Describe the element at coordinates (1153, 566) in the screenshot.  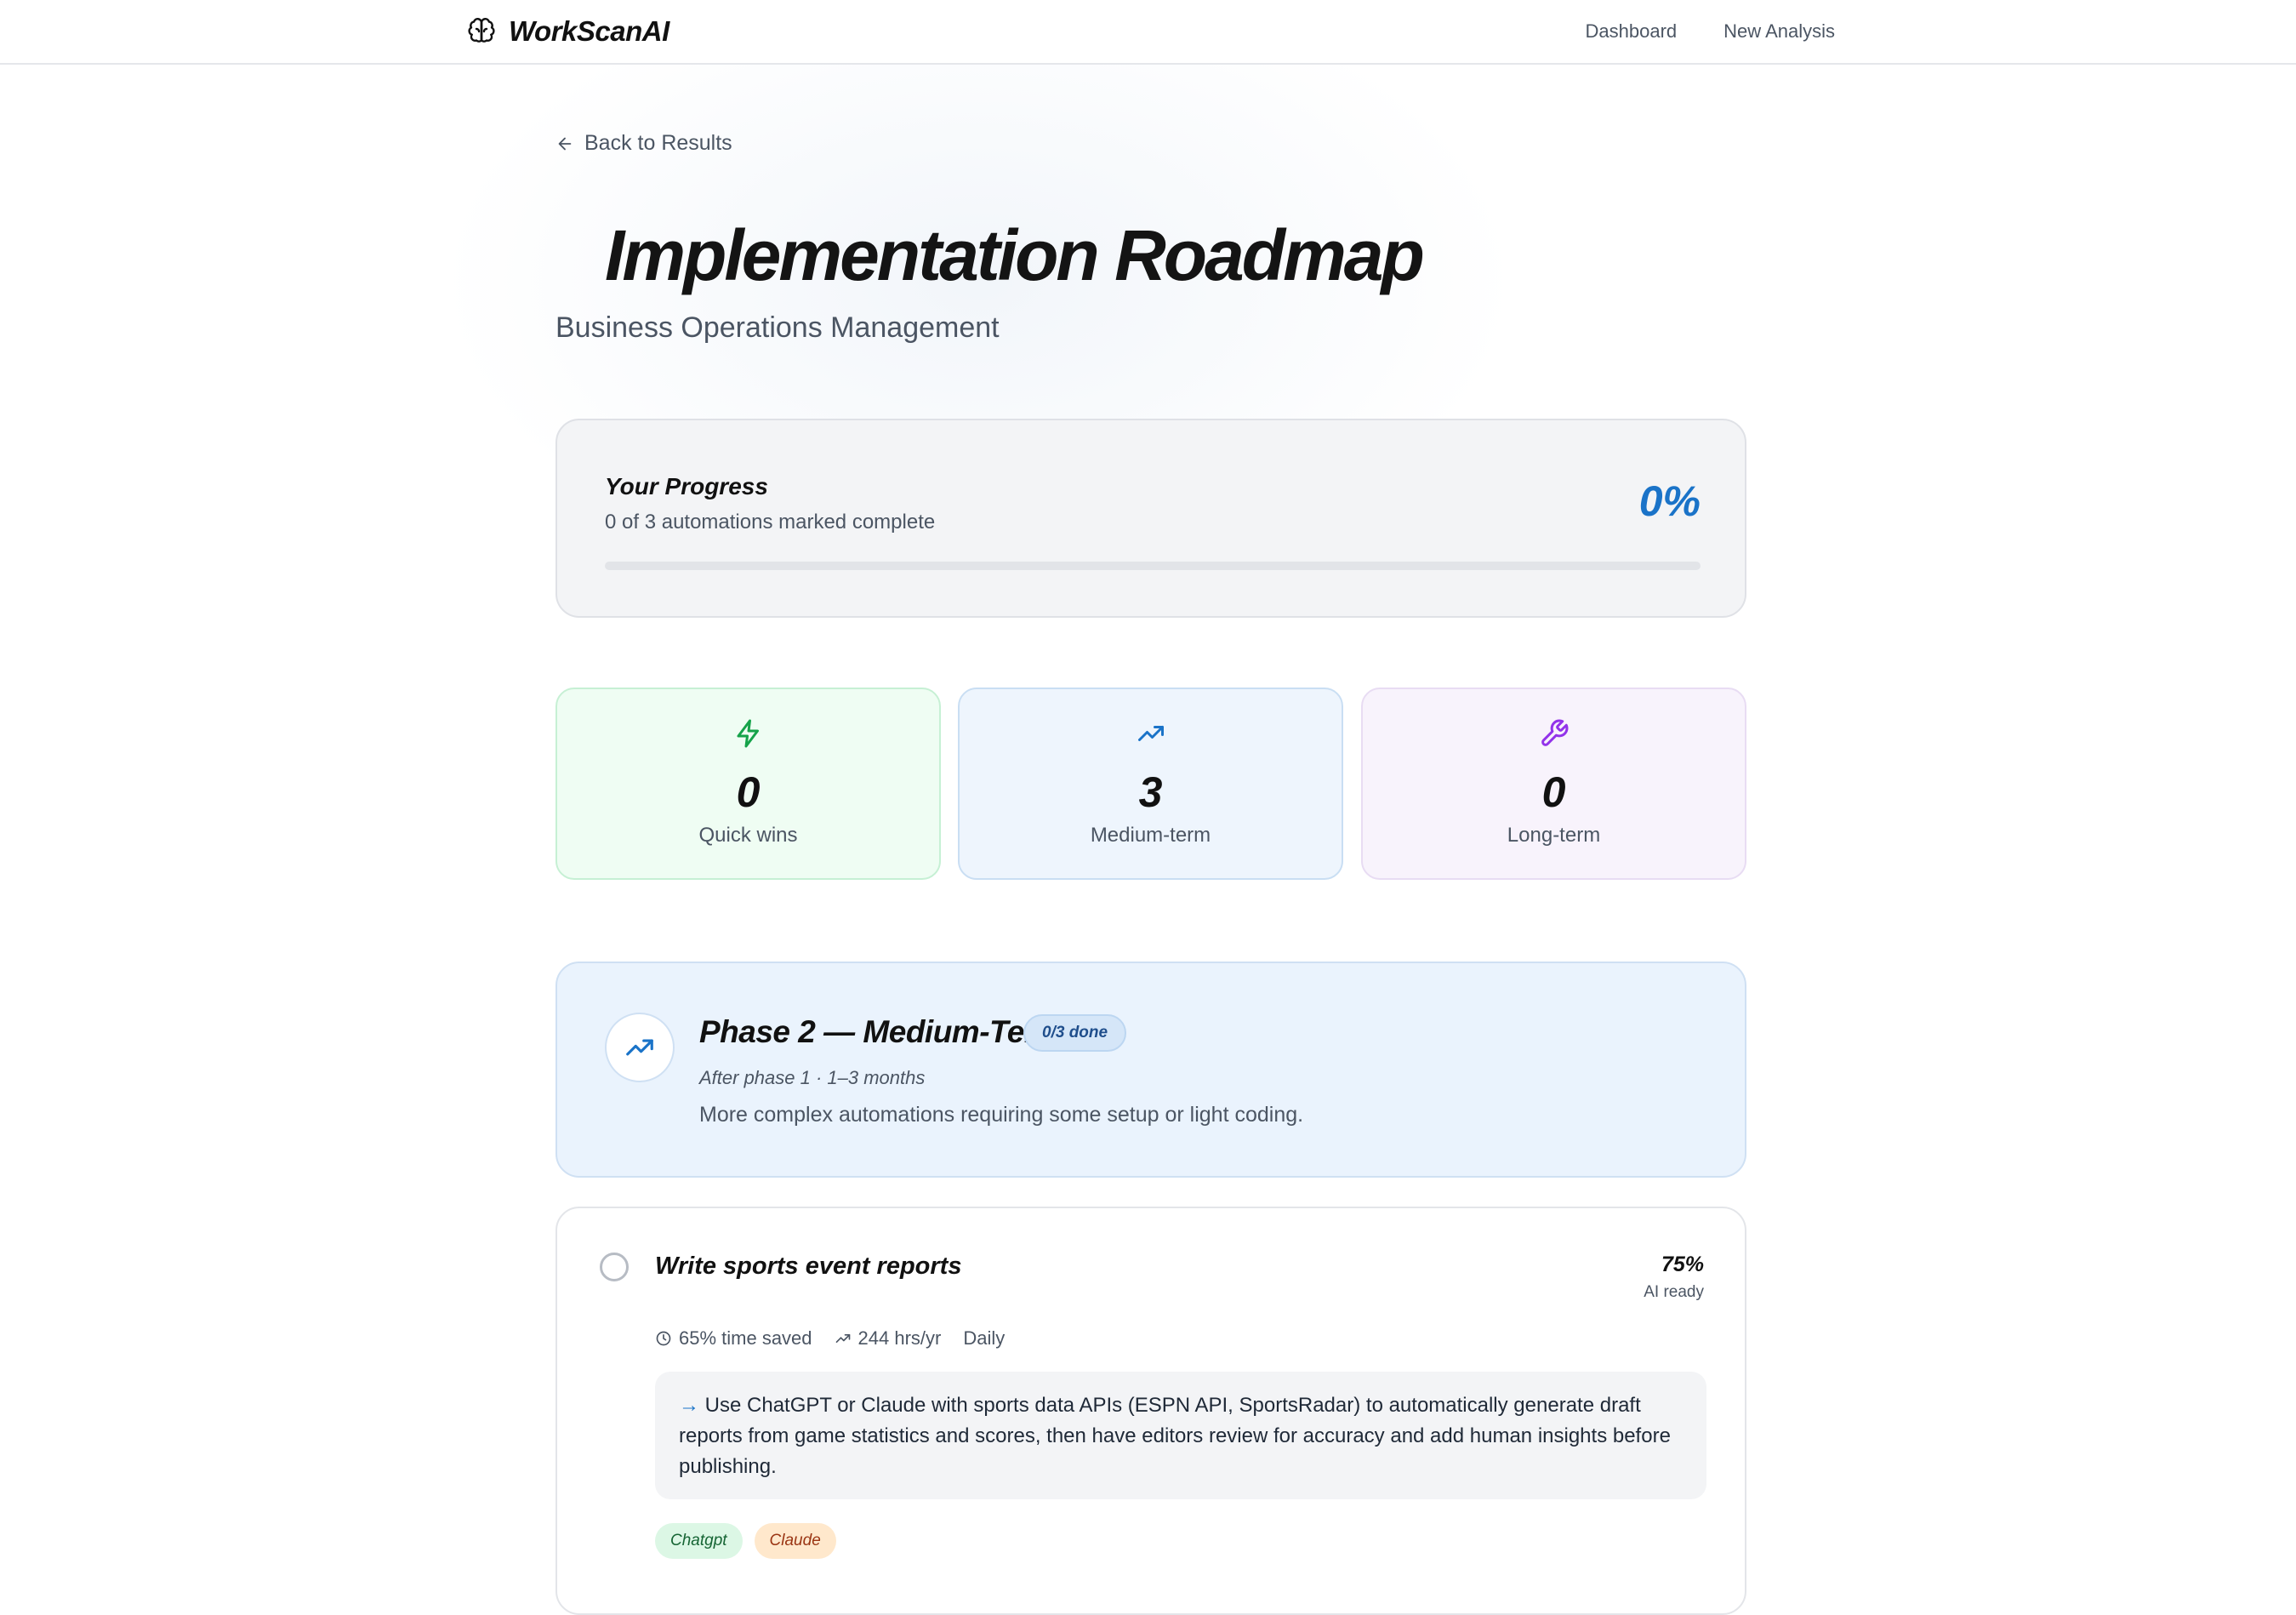
I see `progress-bar` at that location.